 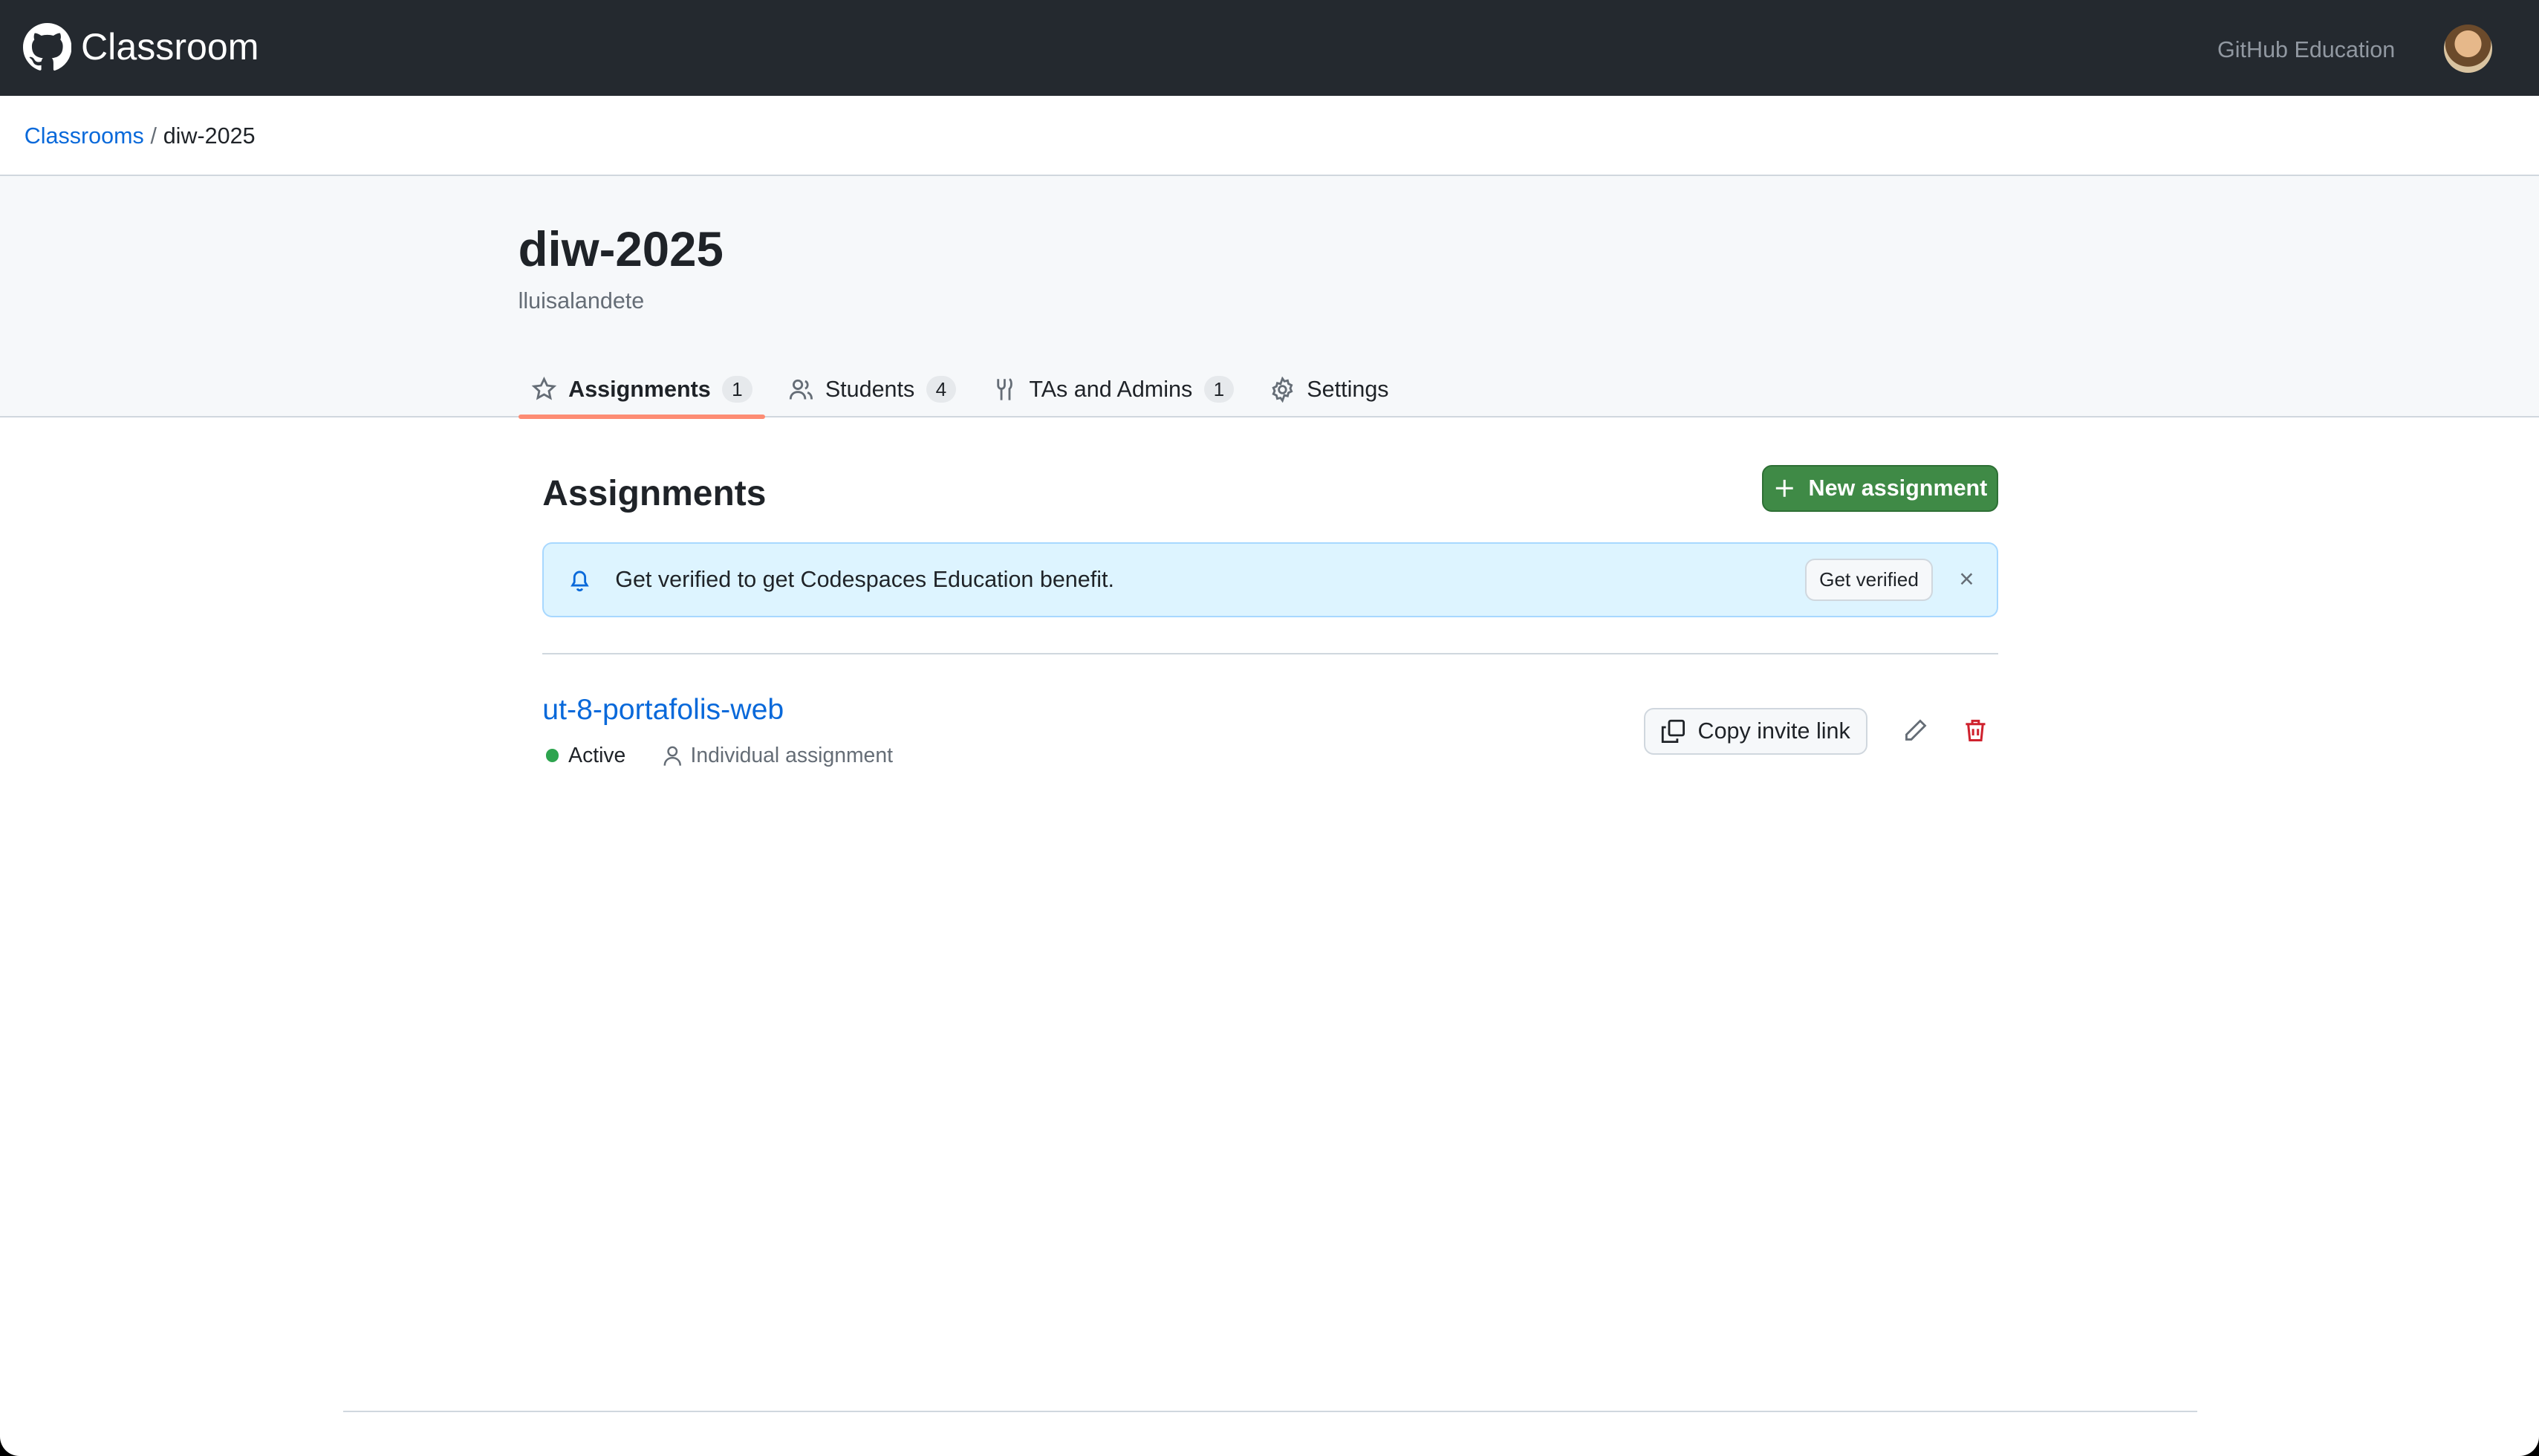 I want to click on assignment-meta: Active Individual assignment, so click(x=719, y=756).